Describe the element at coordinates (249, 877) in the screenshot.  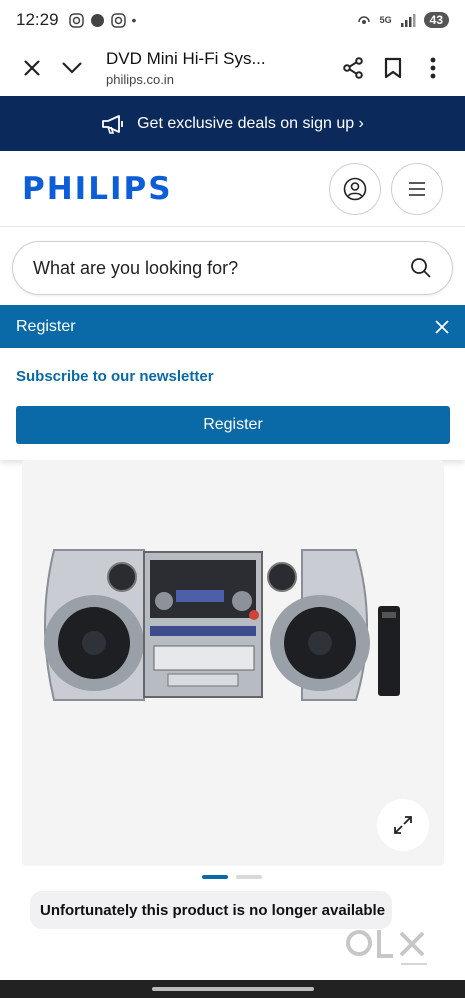
I see `carousel-dot` at that location.